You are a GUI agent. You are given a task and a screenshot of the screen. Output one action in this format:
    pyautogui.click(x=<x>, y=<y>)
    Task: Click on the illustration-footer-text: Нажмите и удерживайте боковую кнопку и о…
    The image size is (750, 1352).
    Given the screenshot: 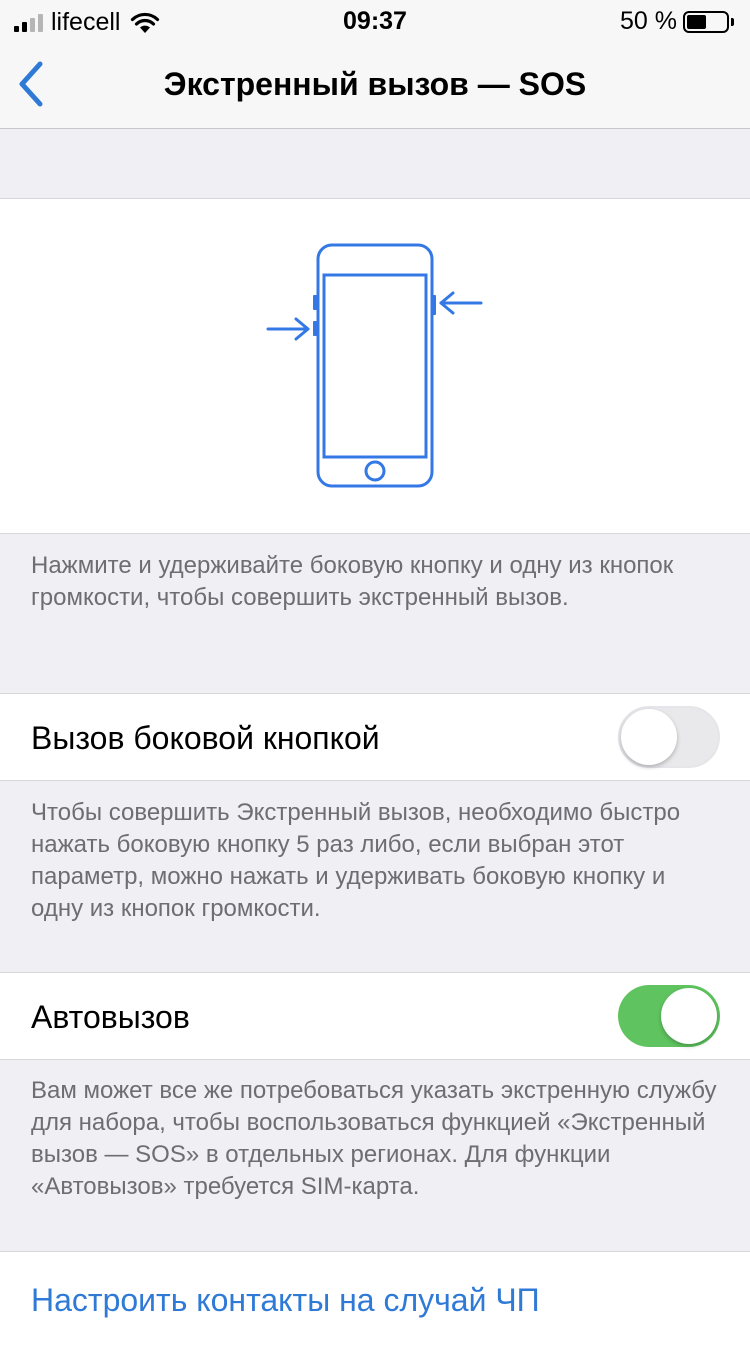 What is the action you would take?
    pyautogui.click(x=352, y=581)
    